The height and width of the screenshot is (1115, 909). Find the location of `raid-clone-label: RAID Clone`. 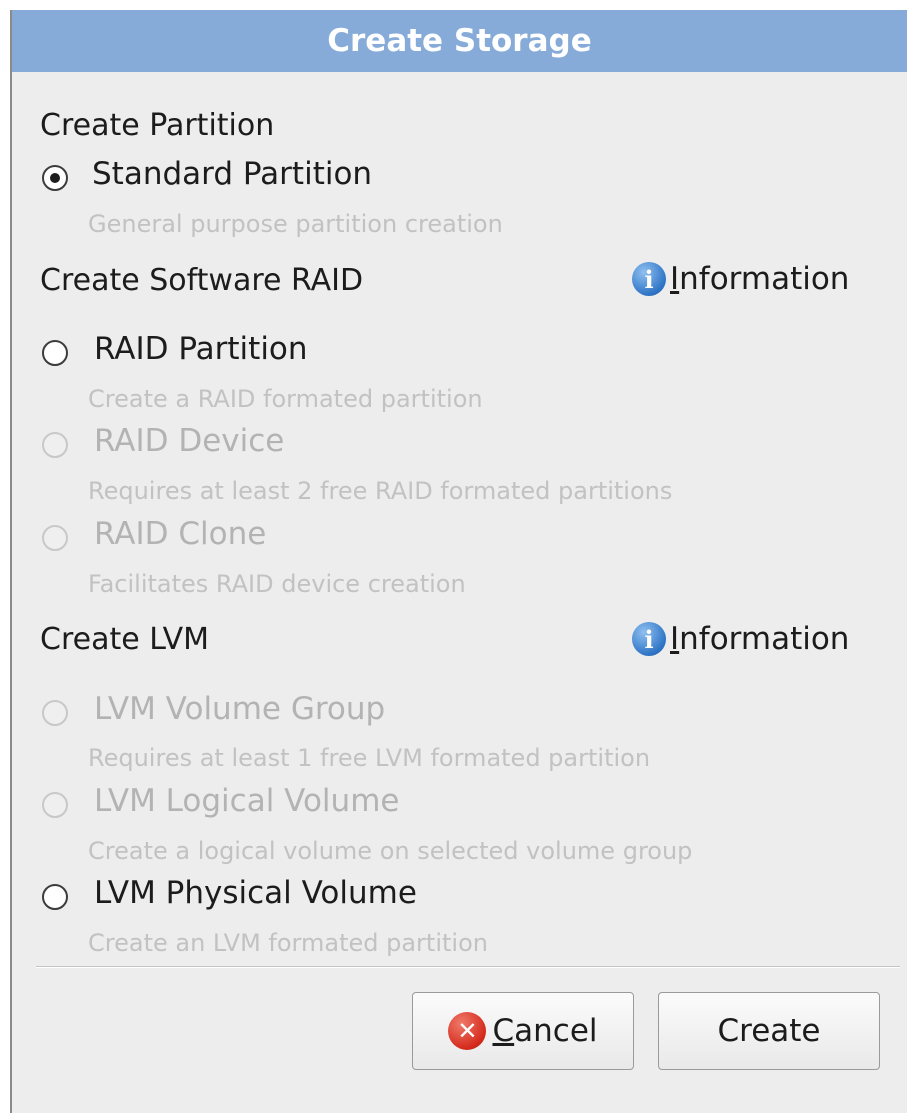

raid-clone-label: RAID Clone is located at coordinates (180, 534).